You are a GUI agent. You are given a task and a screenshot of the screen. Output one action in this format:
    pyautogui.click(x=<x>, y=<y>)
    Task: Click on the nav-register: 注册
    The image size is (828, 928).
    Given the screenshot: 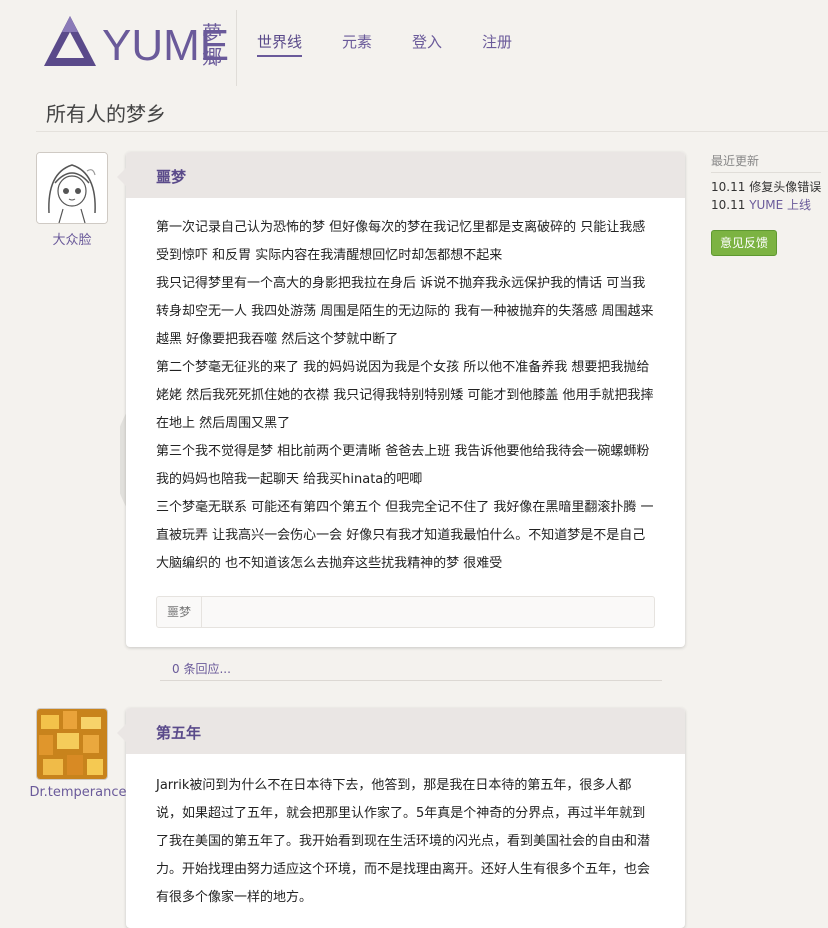 What is the action you would take?
    pyautogui.click(x=497, y=44)
    